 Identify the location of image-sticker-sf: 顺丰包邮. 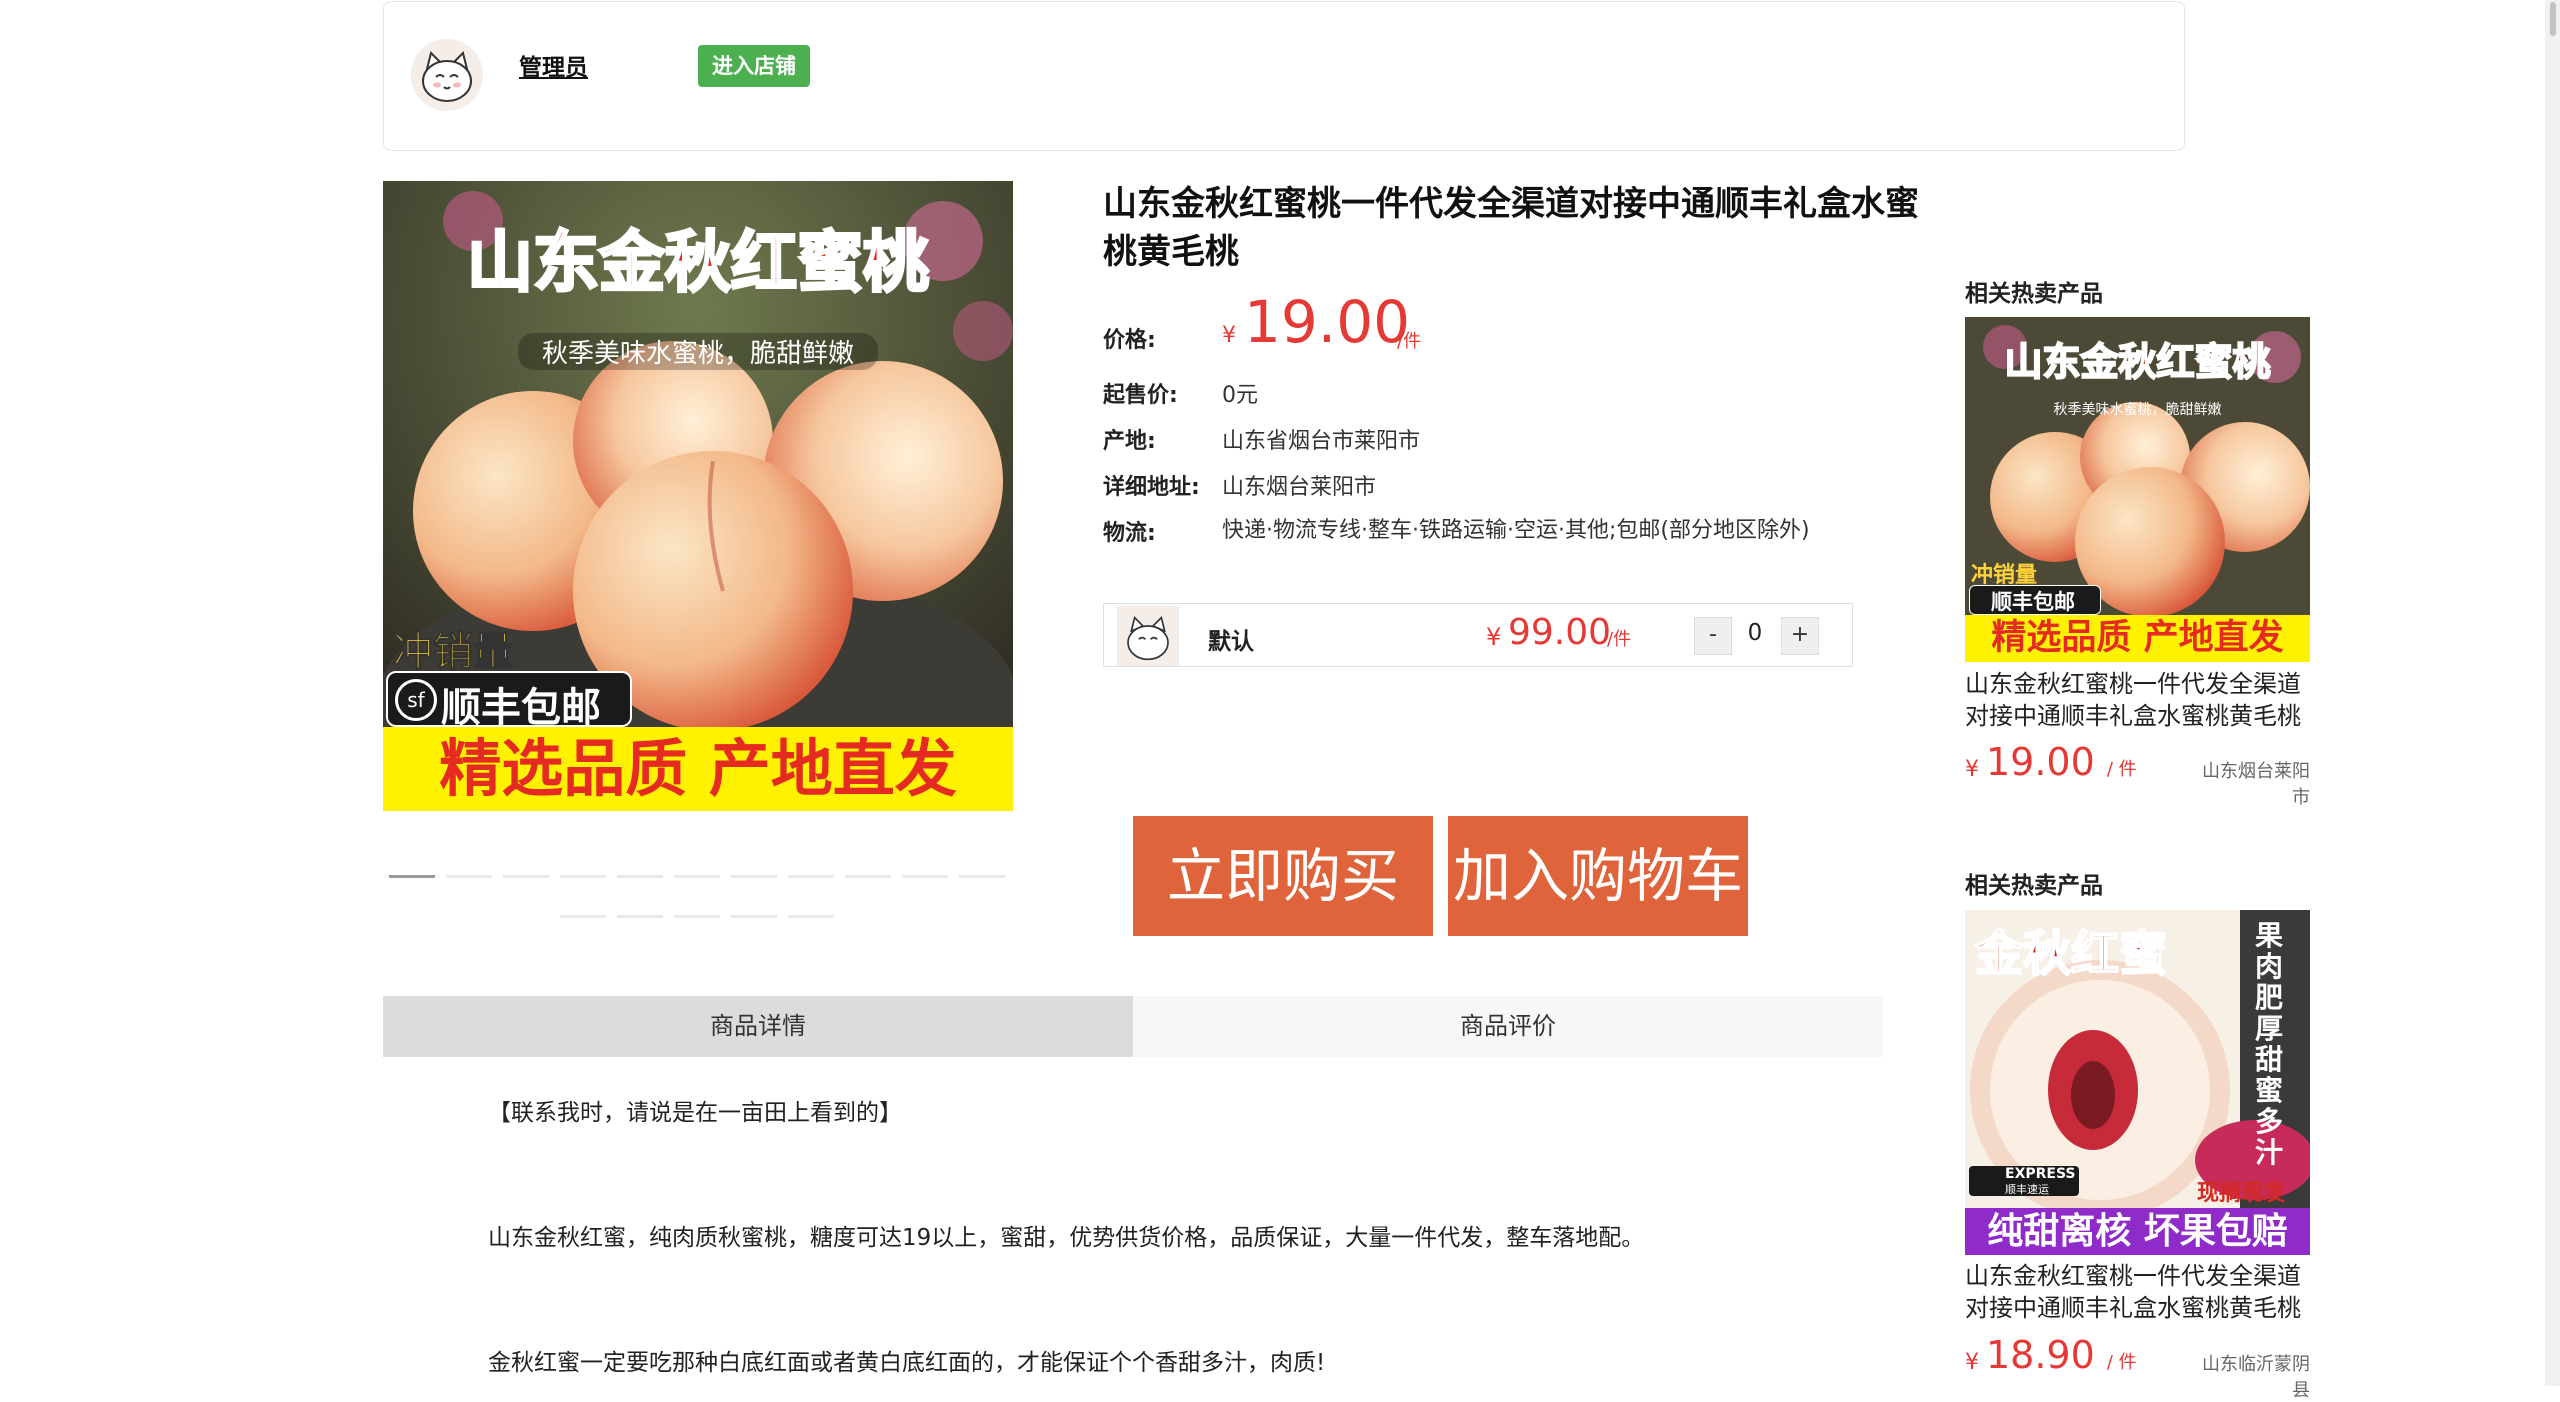
(521, 708).